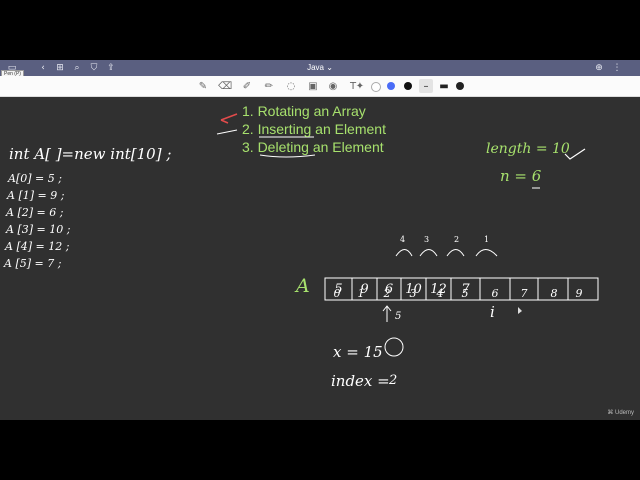 This screenshot has width=640, height=480. I want to click on add-page-icon: ⊕, so click(599, 68).